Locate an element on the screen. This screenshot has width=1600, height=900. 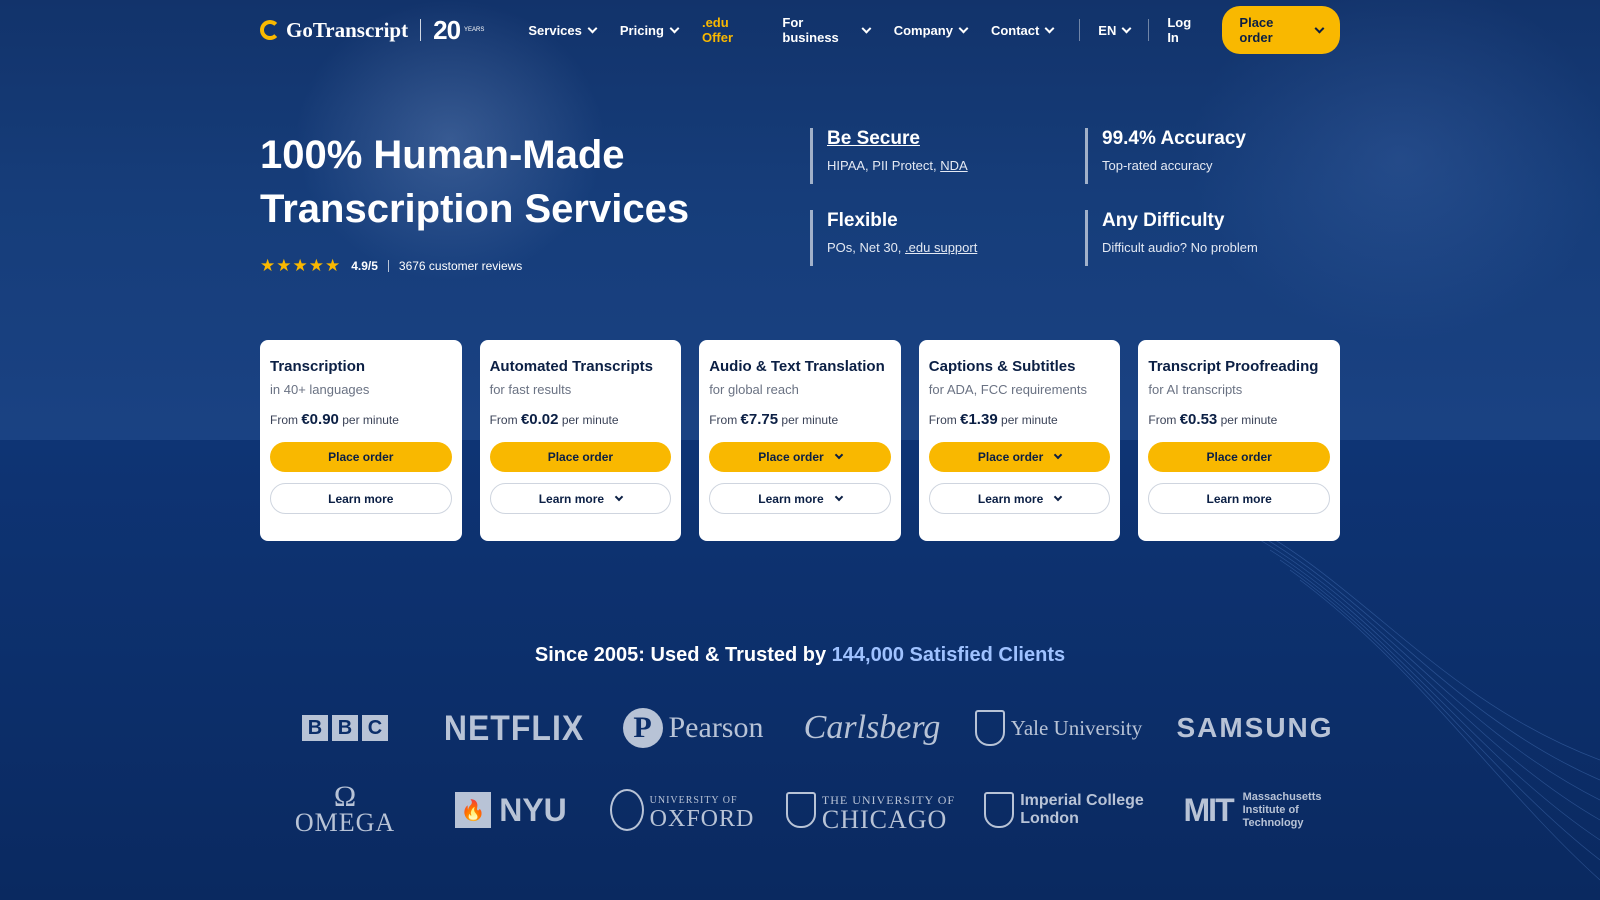
nda-link: NDA is located at coordinates (953, 165).